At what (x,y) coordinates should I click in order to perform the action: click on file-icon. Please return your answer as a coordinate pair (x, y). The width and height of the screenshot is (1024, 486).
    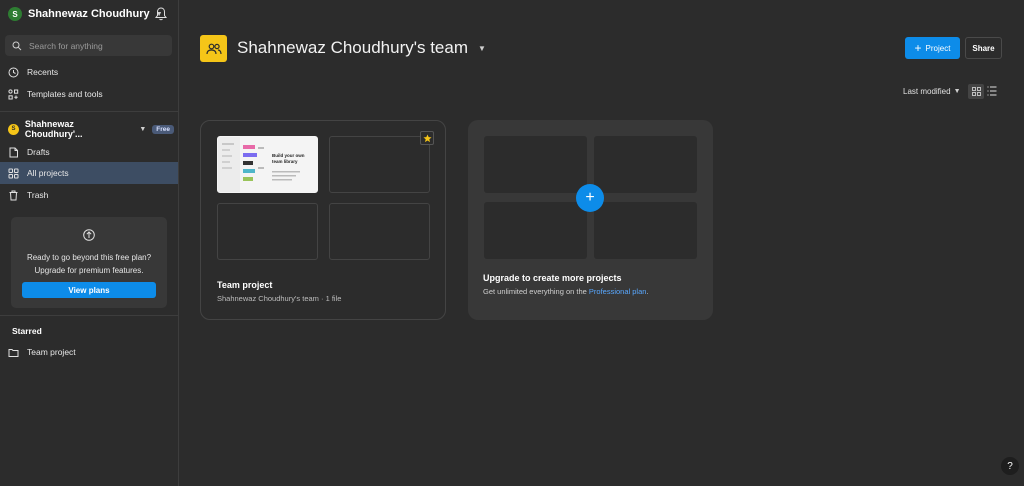
    Looking at the image, I should click on (13, 152).